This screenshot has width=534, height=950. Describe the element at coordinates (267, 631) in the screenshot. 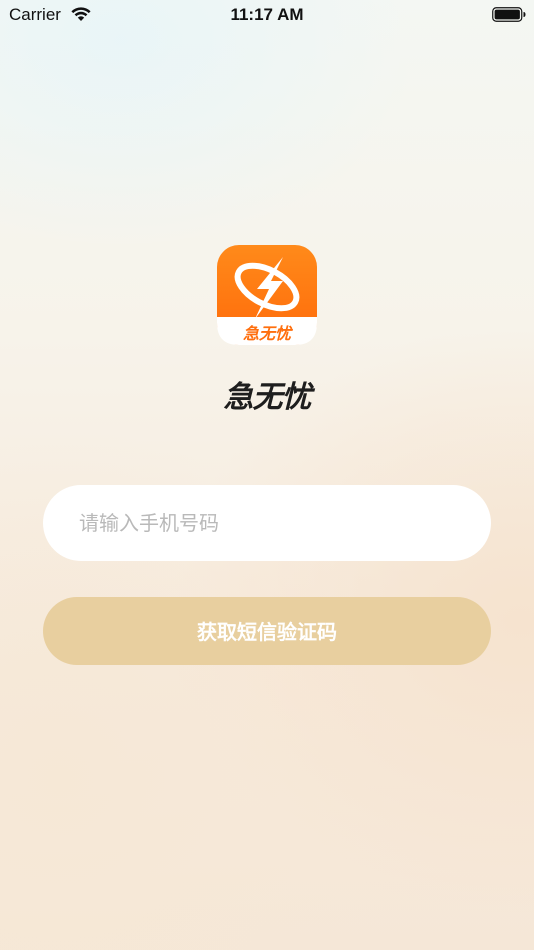

I see `get-sms-code-button: 获取短信验证码` at that location.